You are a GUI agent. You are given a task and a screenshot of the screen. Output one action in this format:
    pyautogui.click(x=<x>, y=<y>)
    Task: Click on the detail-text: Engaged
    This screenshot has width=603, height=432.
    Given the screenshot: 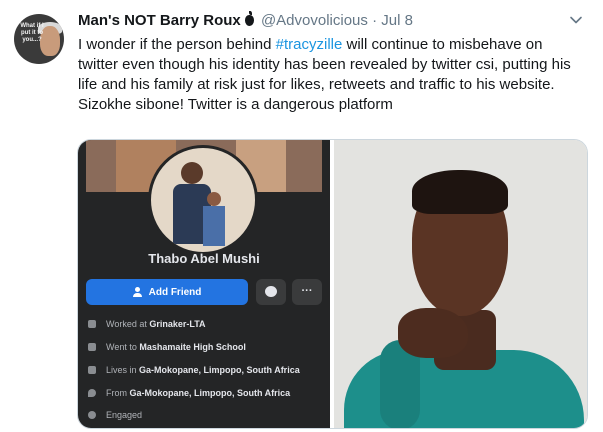 What is the action you would take?
    pyautogui.click(x=124, y=415)
    